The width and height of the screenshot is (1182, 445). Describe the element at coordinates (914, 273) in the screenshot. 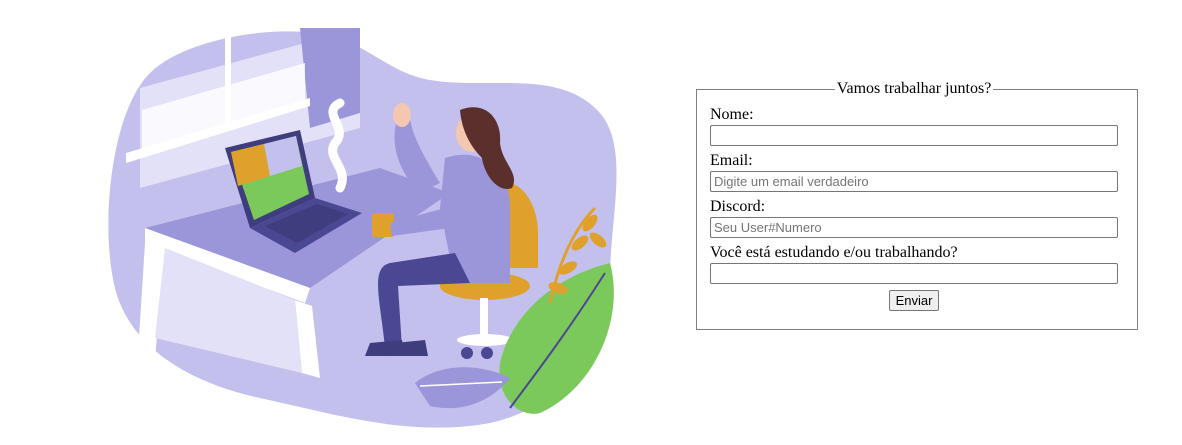

I see `occupation-input` at that location.